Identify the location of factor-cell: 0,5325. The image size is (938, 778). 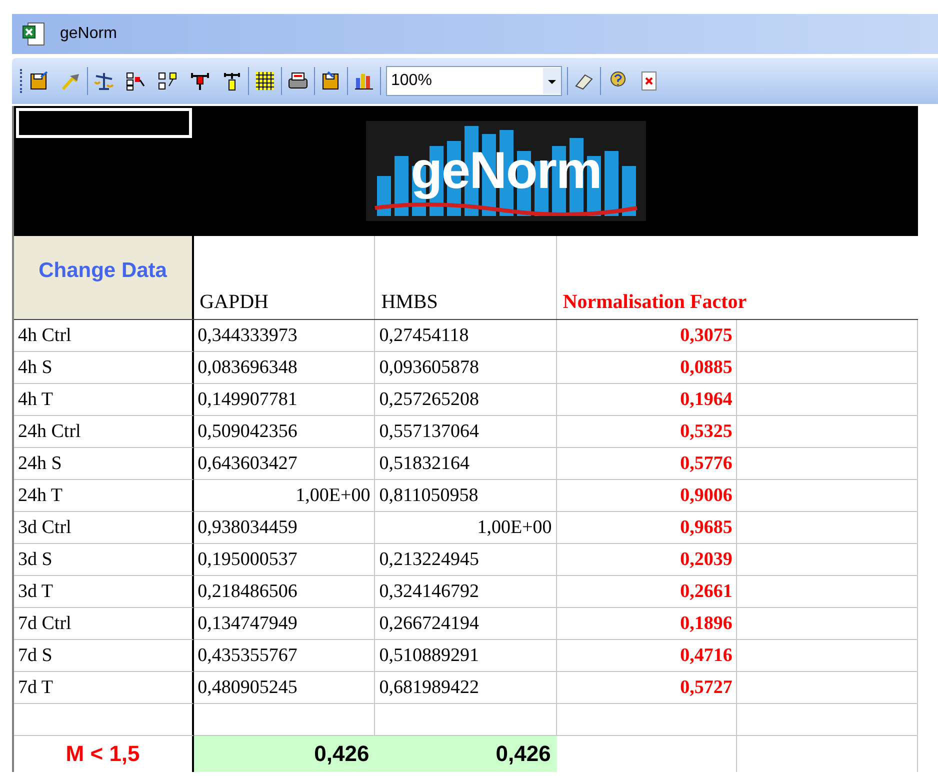
(647, 432).